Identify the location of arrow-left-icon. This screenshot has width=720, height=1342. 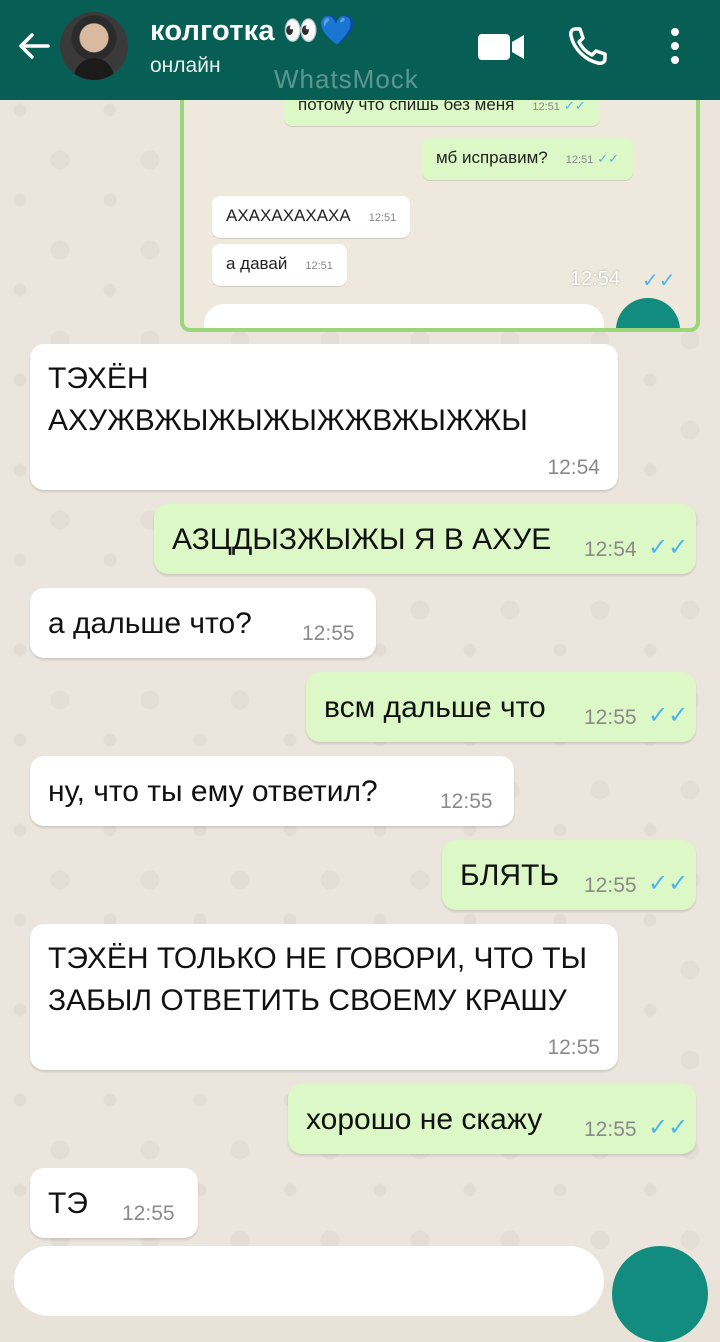
(34, 46).